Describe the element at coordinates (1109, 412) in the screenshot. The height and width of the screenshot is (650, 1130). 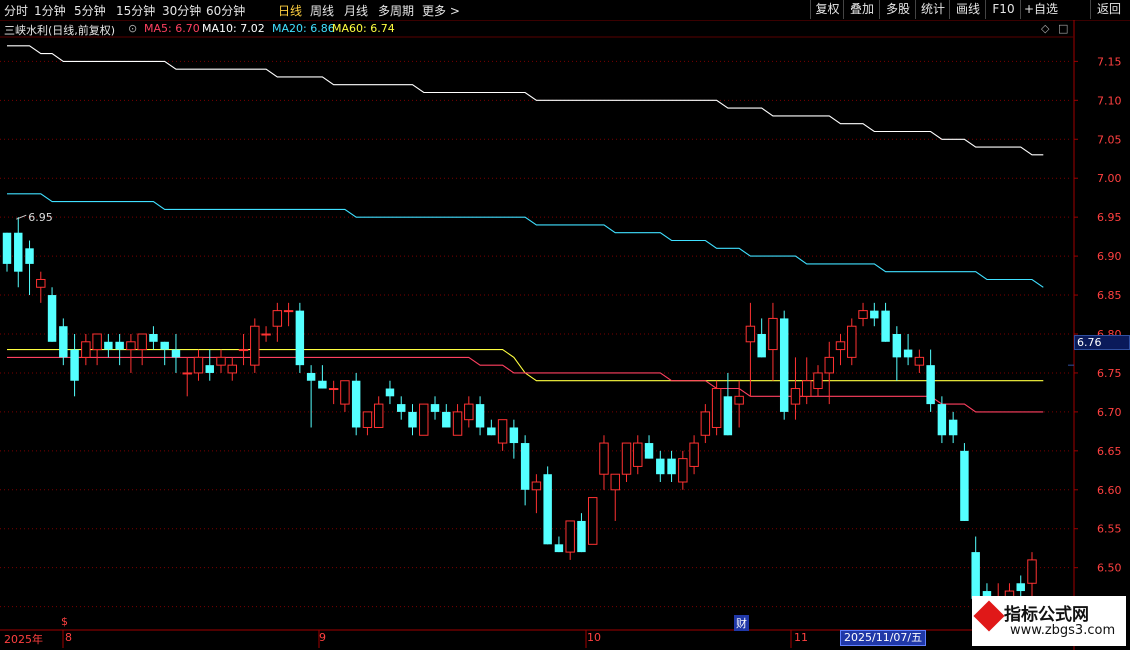
I see `y-tick-label: 6.70` at that location.